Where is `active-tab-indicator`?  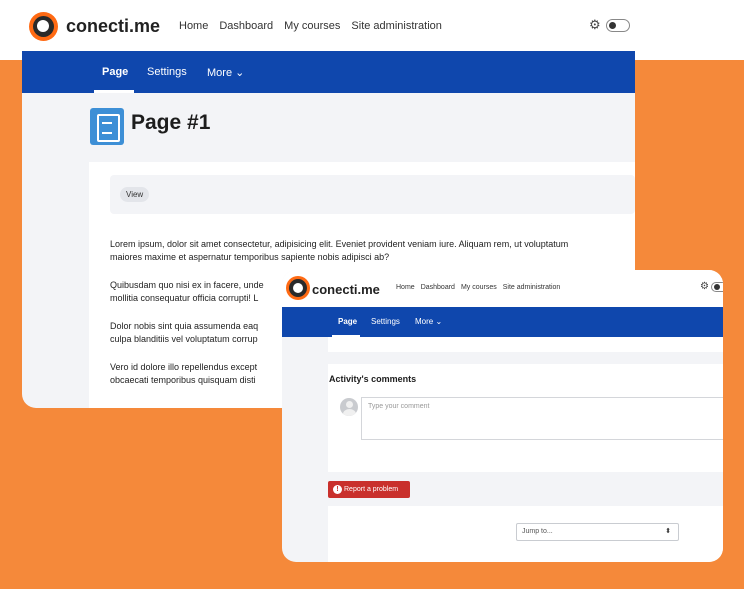 active-tab-indicator is located at coordinates (114, 91).